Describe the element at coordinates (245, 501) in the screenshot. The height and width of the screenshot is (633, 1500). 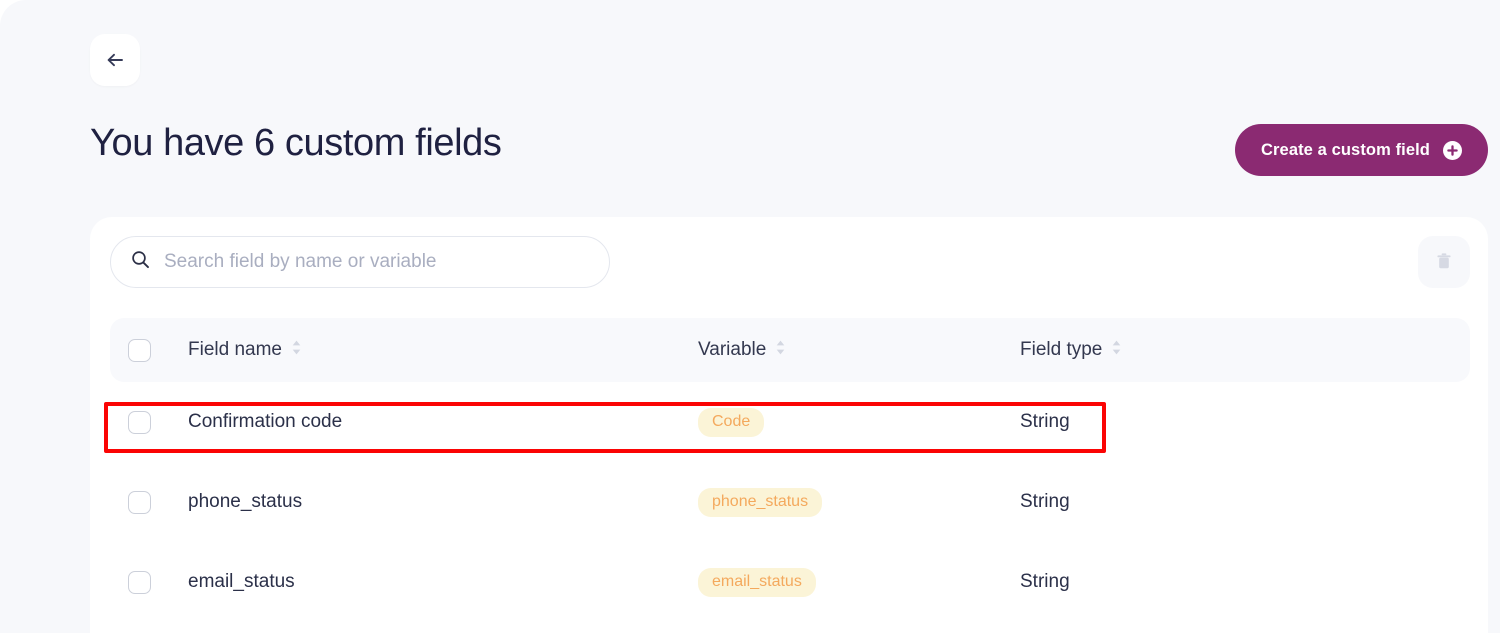
I see `cell-field-name: phone_status` at that location.